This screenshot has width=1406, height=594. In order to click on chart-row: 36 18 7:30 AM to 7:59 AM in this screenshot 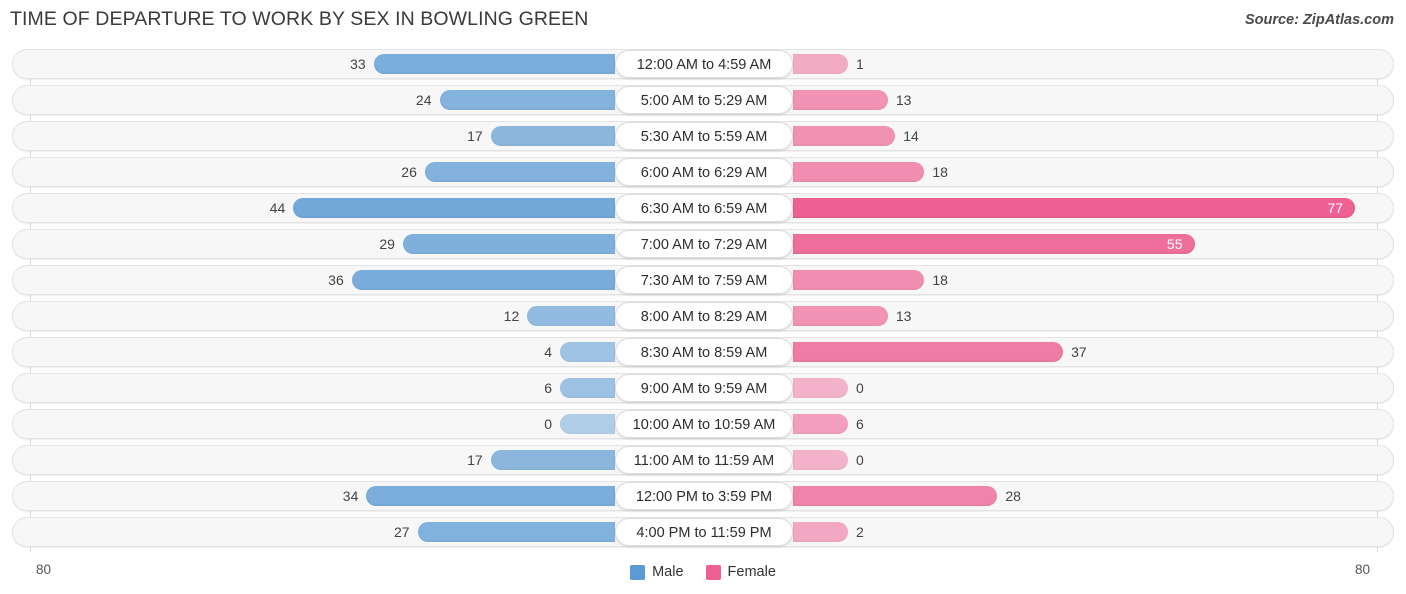, I will do `click(703, 280)`.